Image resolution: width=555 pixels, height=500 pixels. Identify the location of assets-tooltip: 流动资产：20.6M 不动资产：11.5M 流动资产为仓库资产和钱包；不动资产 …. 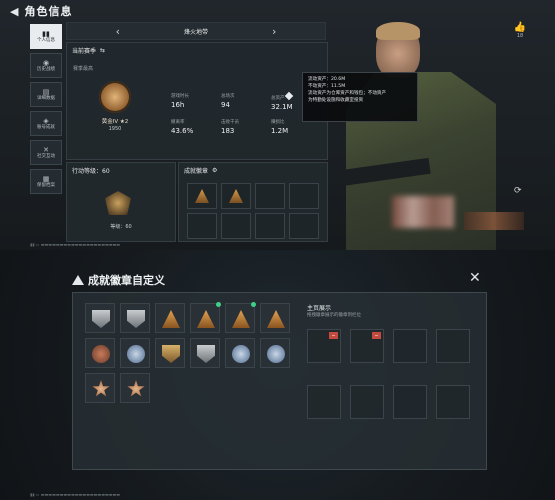
(360, 97).